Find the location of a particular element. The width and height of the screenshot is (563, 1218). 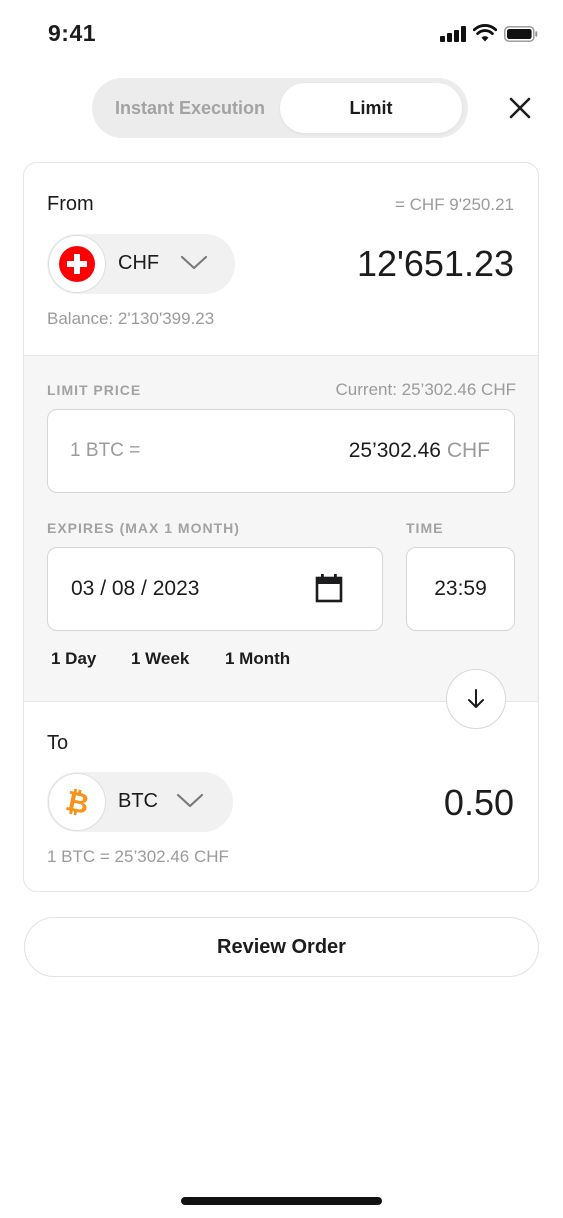

expiry-time-input: 23:59 is located at coordinates (460, 589).